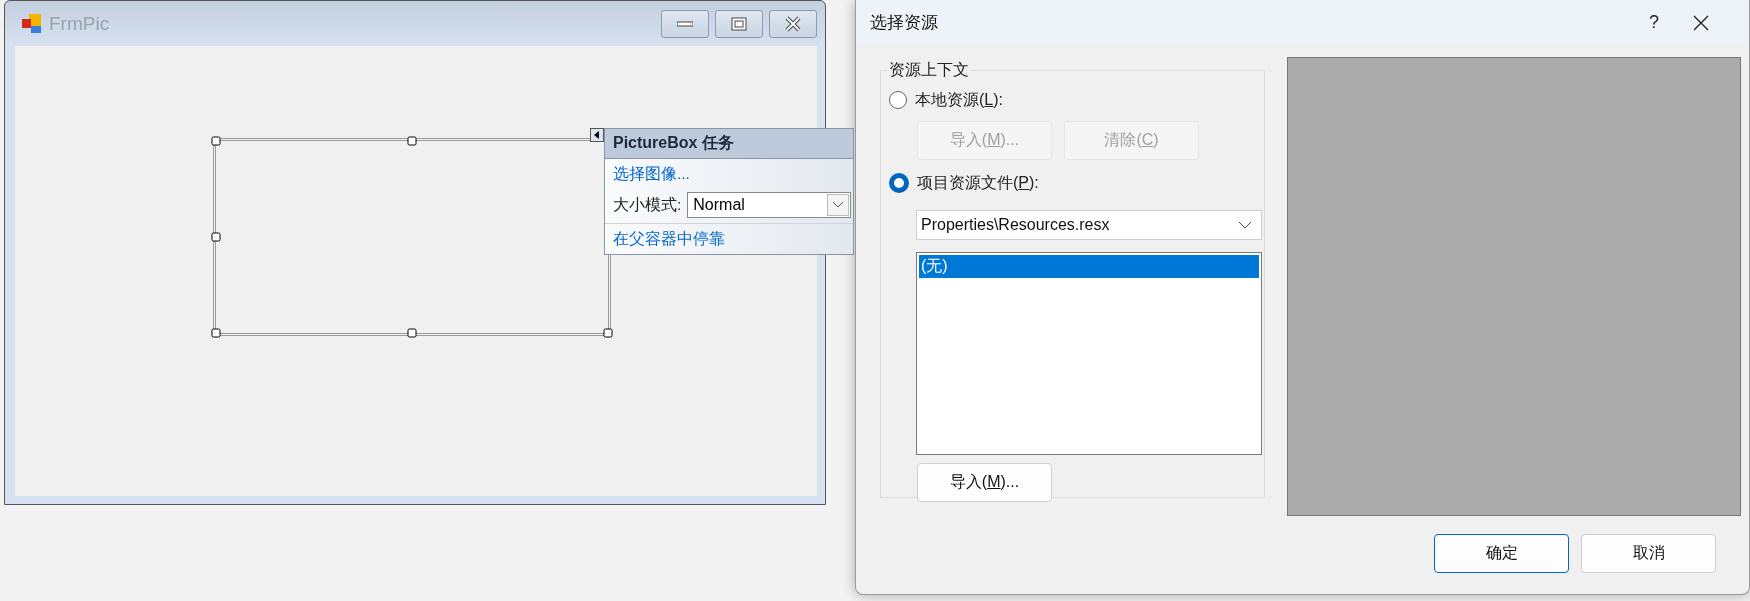 The image size is (1750, 601). What do you see at coordinates (769, 205) in the screenshot?
I see `size-mode-dropdown: Normal` at bounding box center [769, 205].